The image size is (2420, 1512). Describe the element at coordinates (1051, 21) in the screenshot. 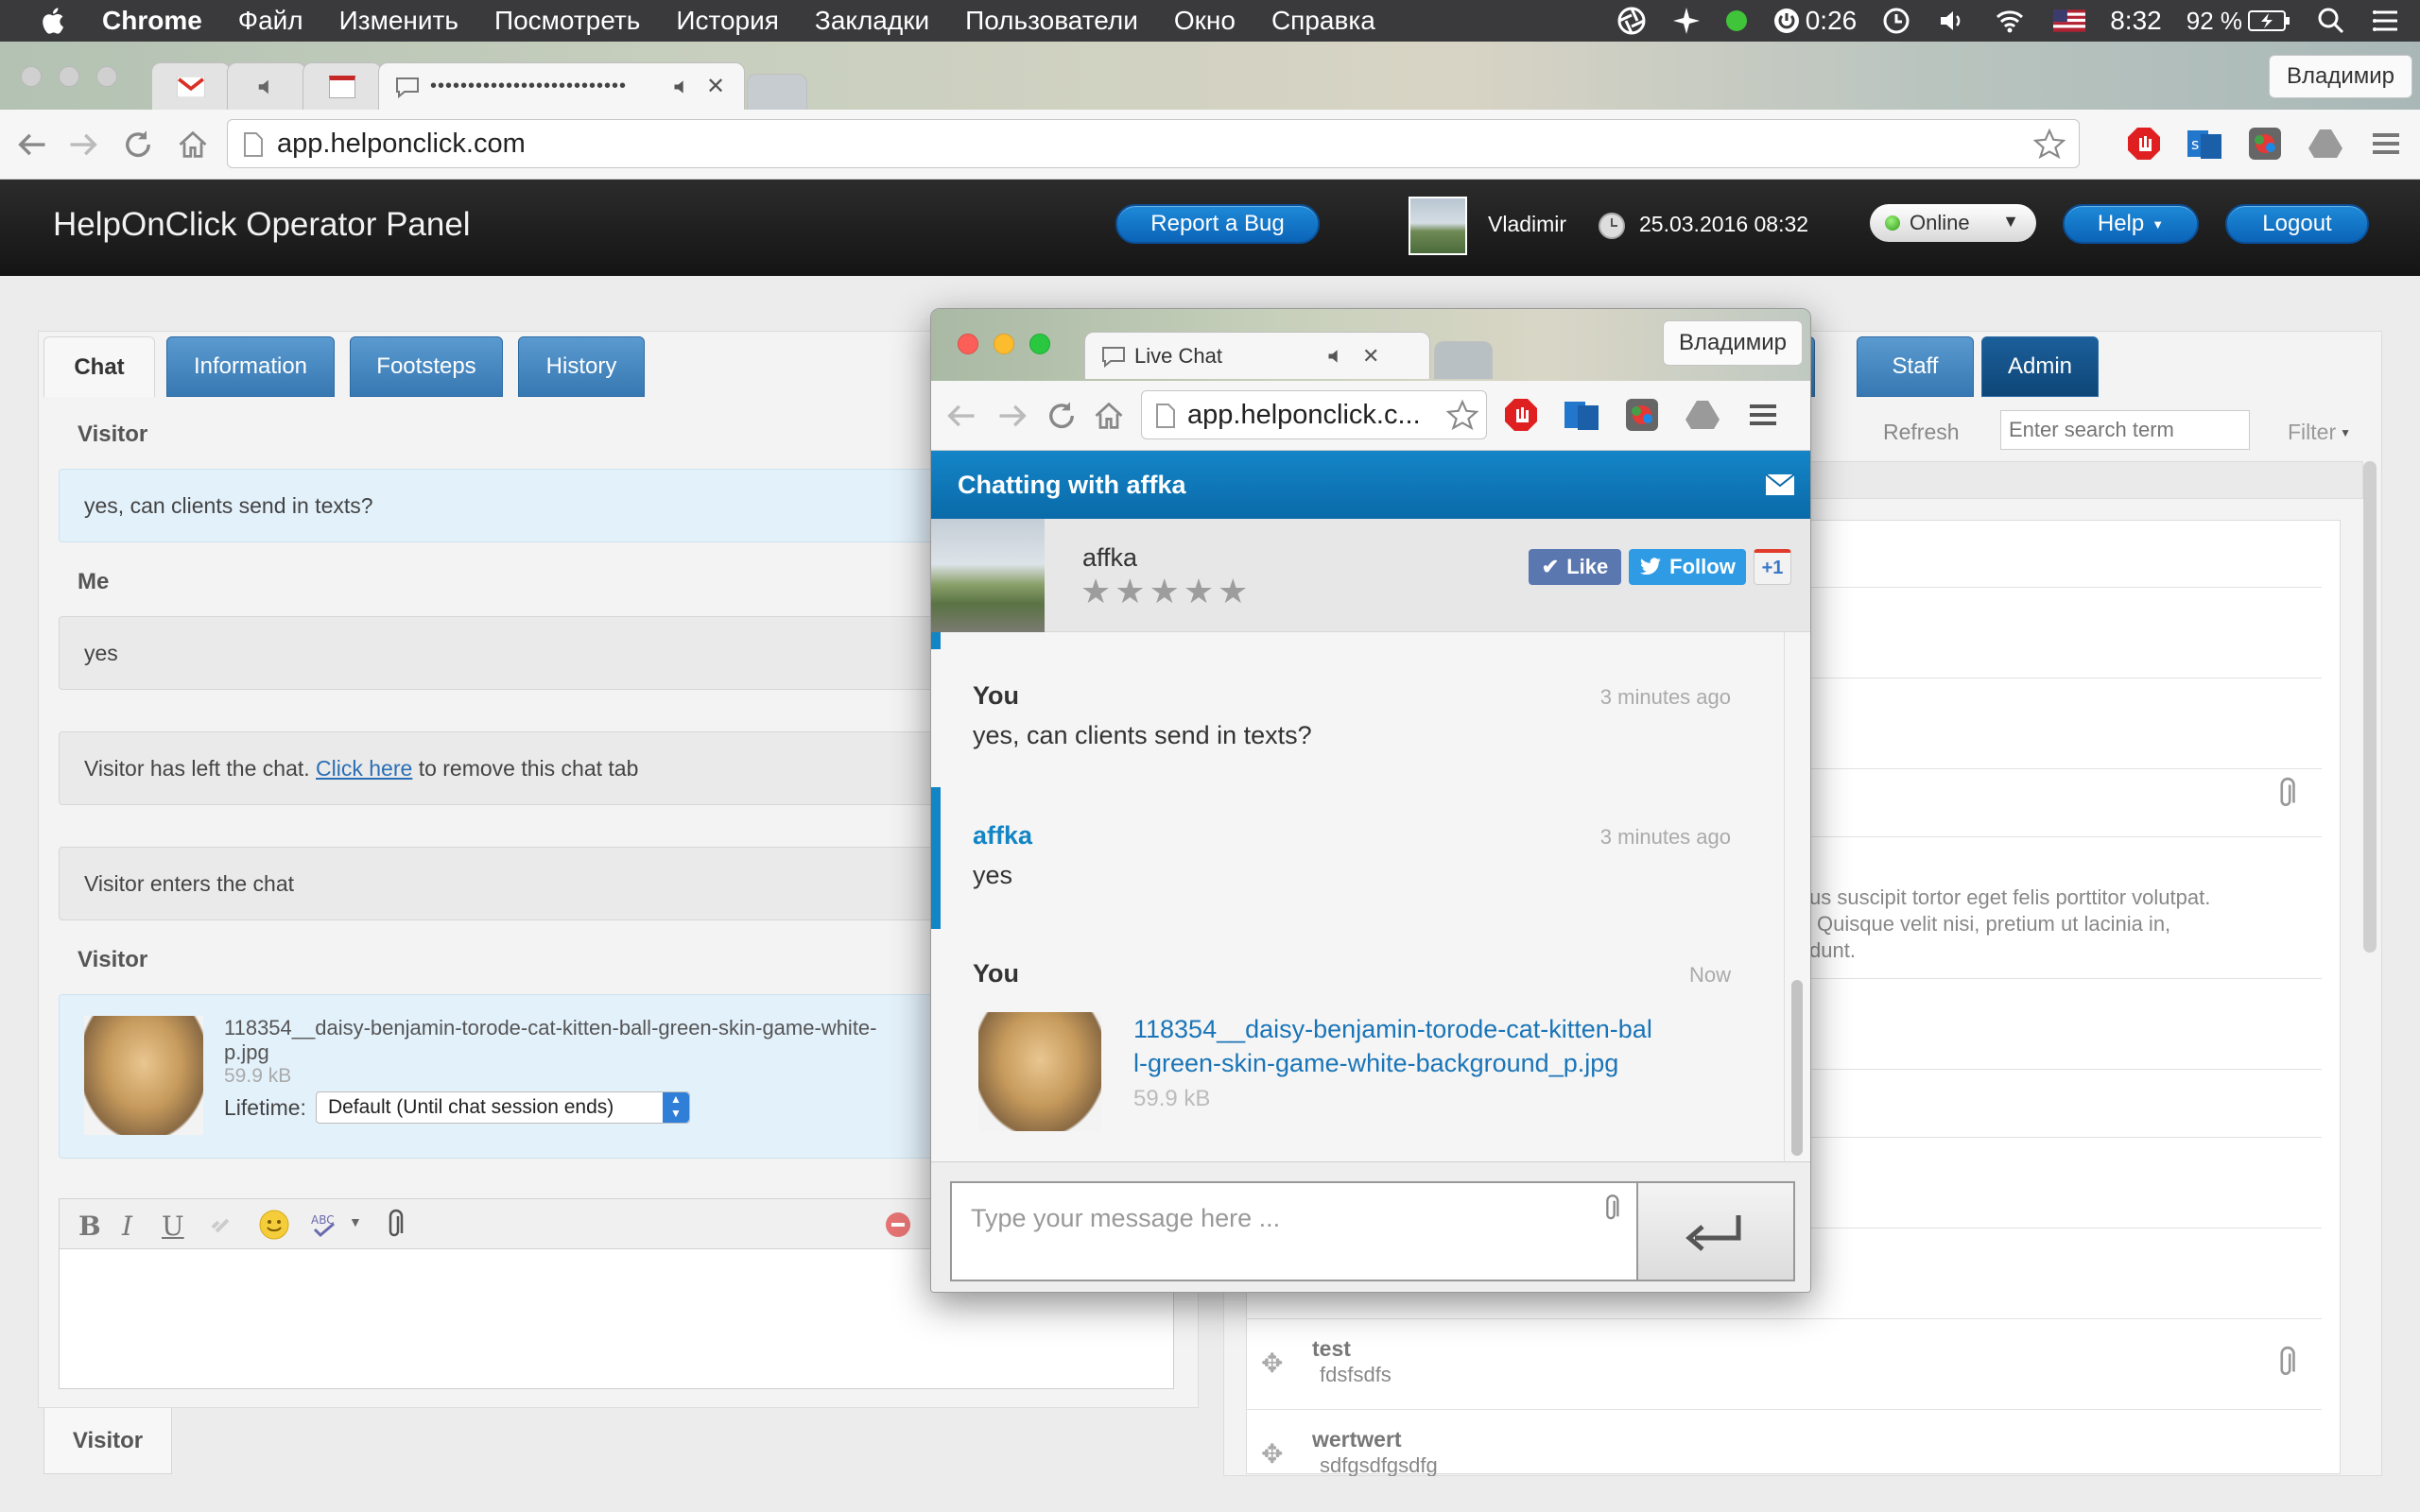

I see `menu-users: Пользователи` at that location.